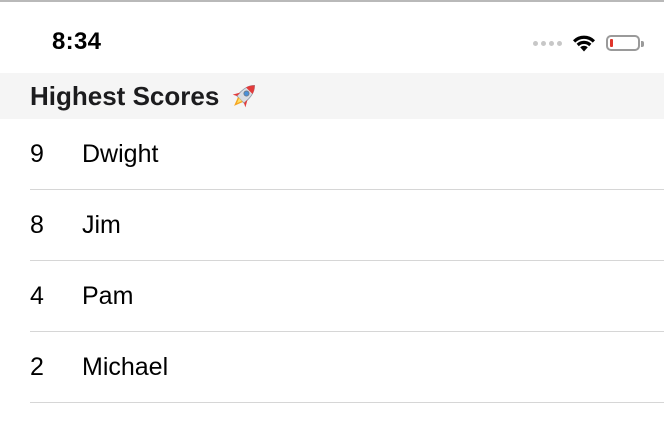 The width and height of the screenshot is (664, 436). What do you see at coordinates (125, 95) in the screenshot?
I see `section-title: Highest Scores` at bounding box center [125, 95].